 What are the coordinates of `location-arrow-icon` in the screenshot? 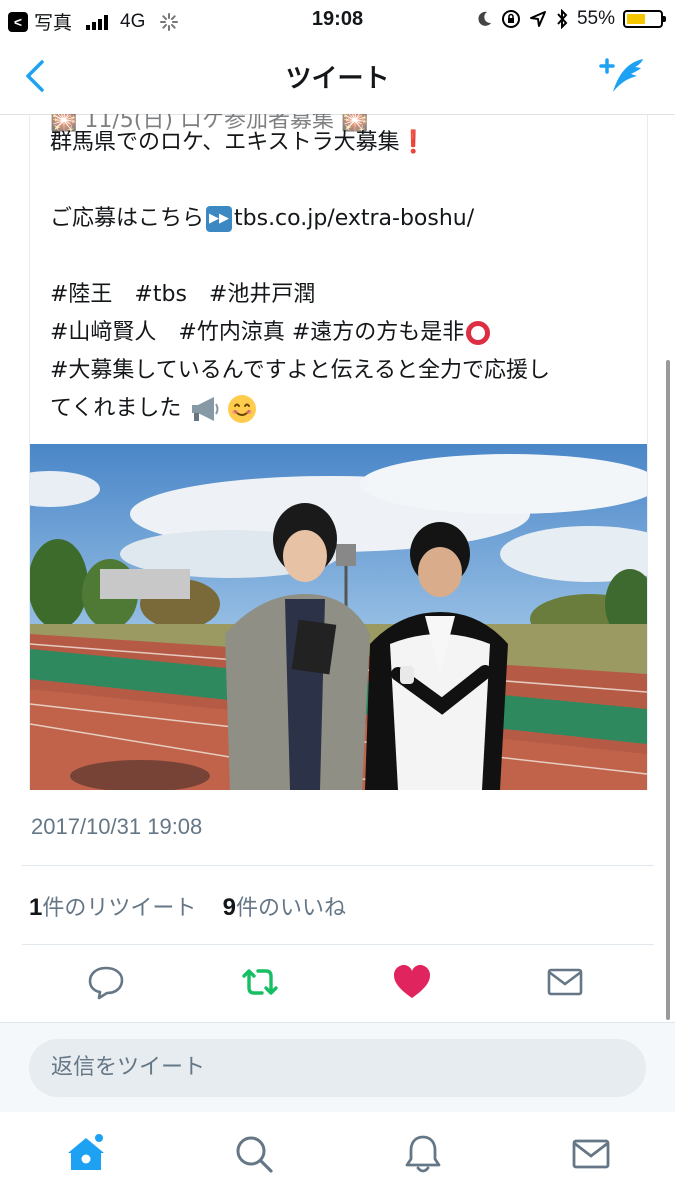 It's located at (537, 19).